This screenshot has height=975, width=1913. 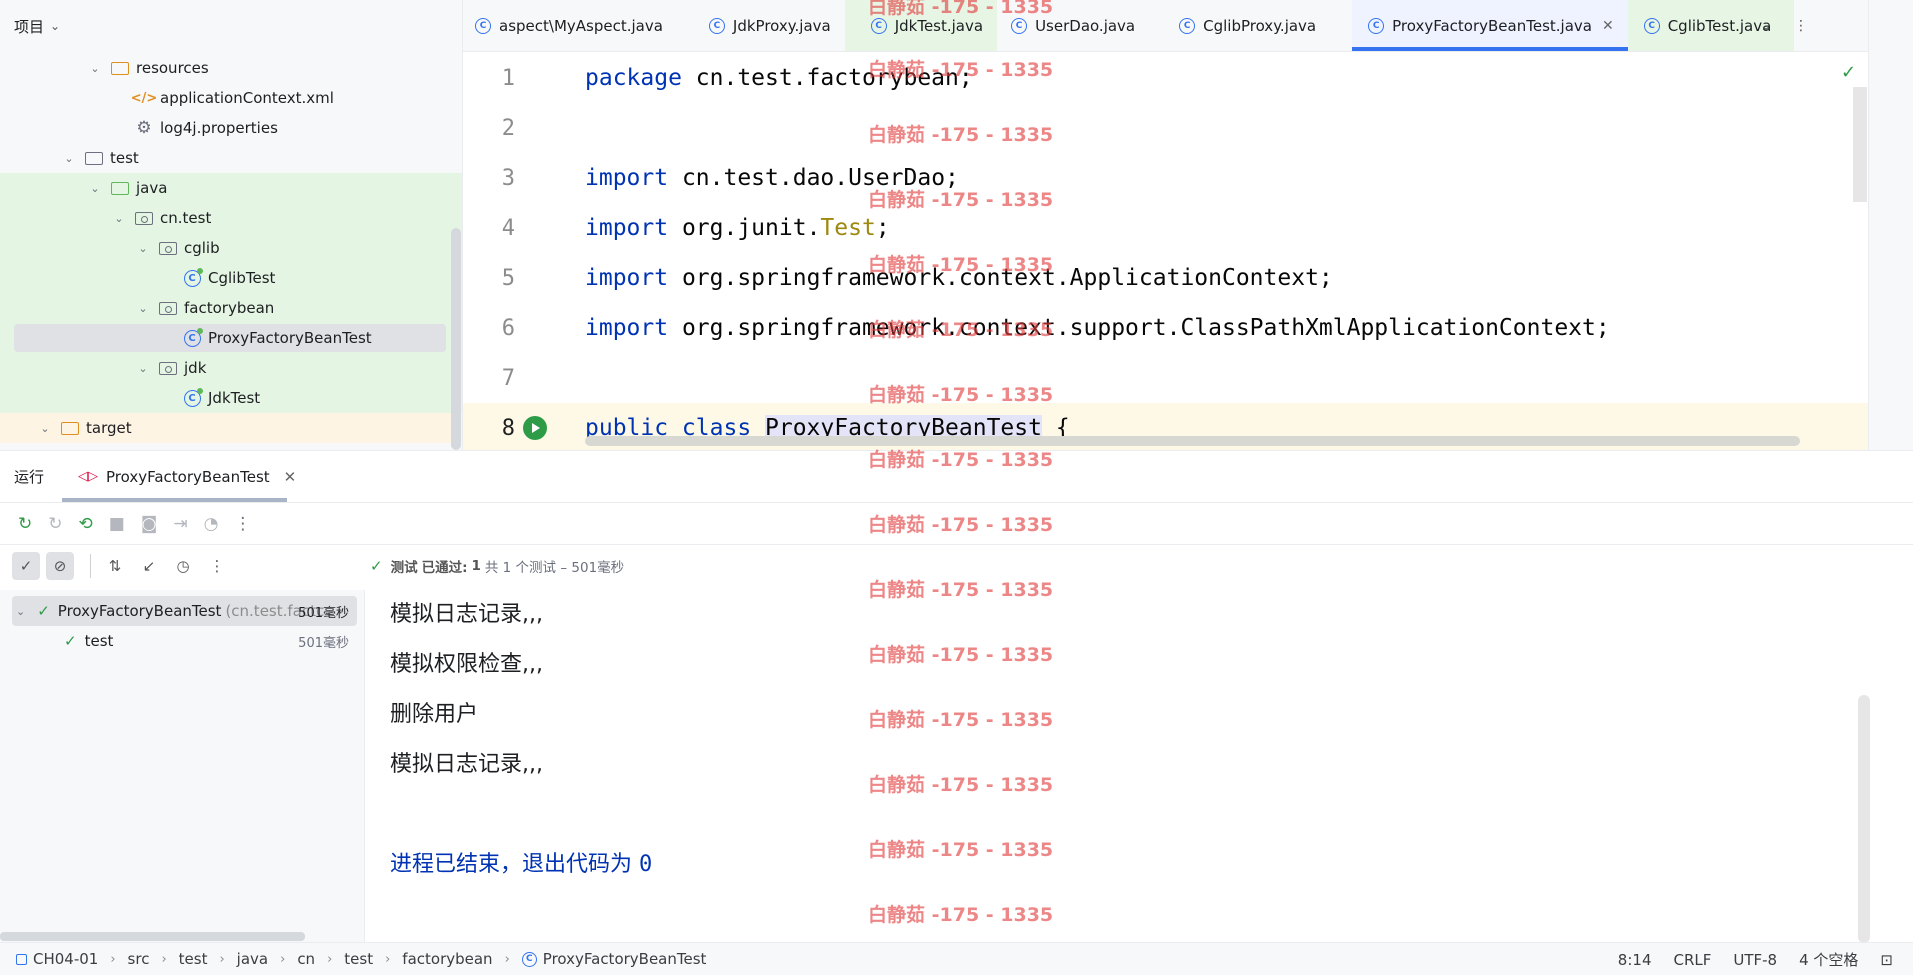 I want to click on tab-proxyfactorybeantest: C ProxyFactoryBeanTest.java ✕, so click(x=1490, y=25).